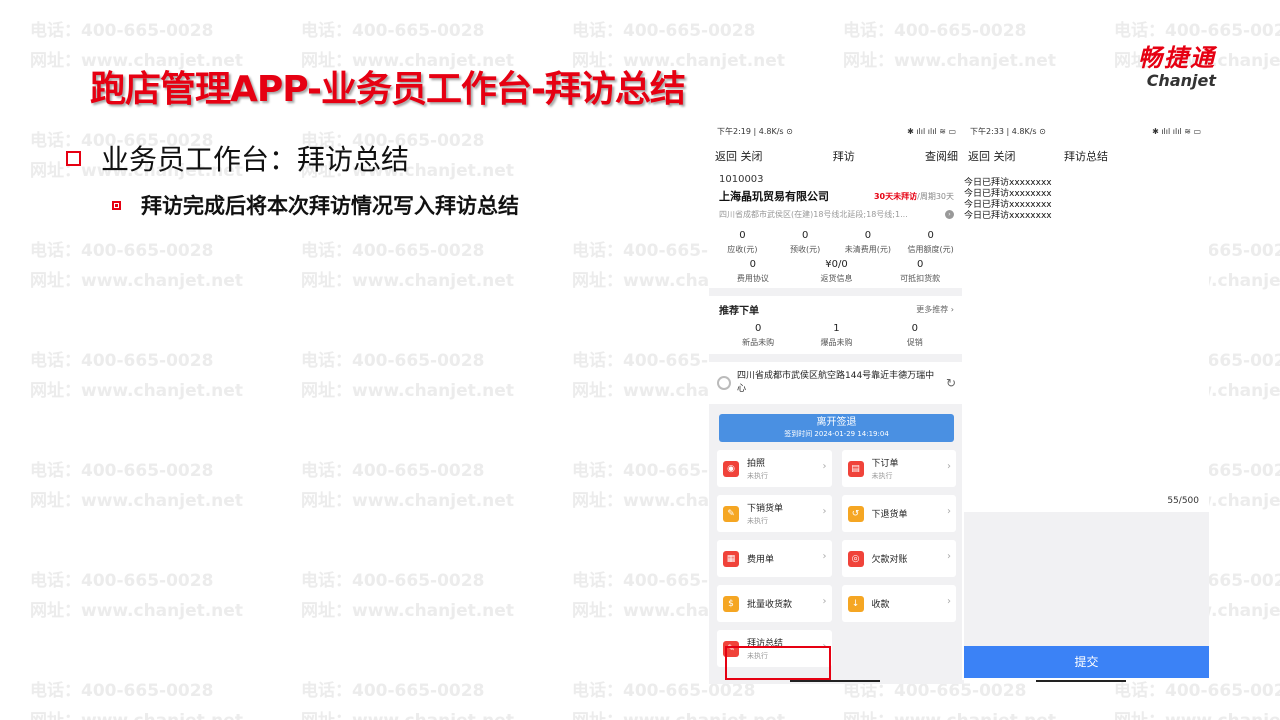 The width and height of the screenshot is (1280, 720). I want to click on metric-label: 预收(元), so click(805, 249).